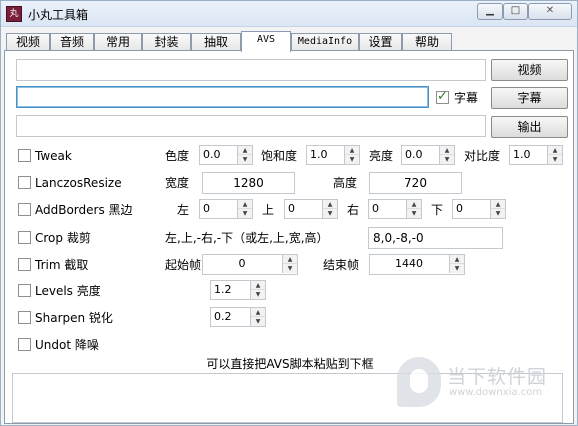 This screenshot has width=578, height=426. I want to click on output-button: 输出, so click(529, 127).